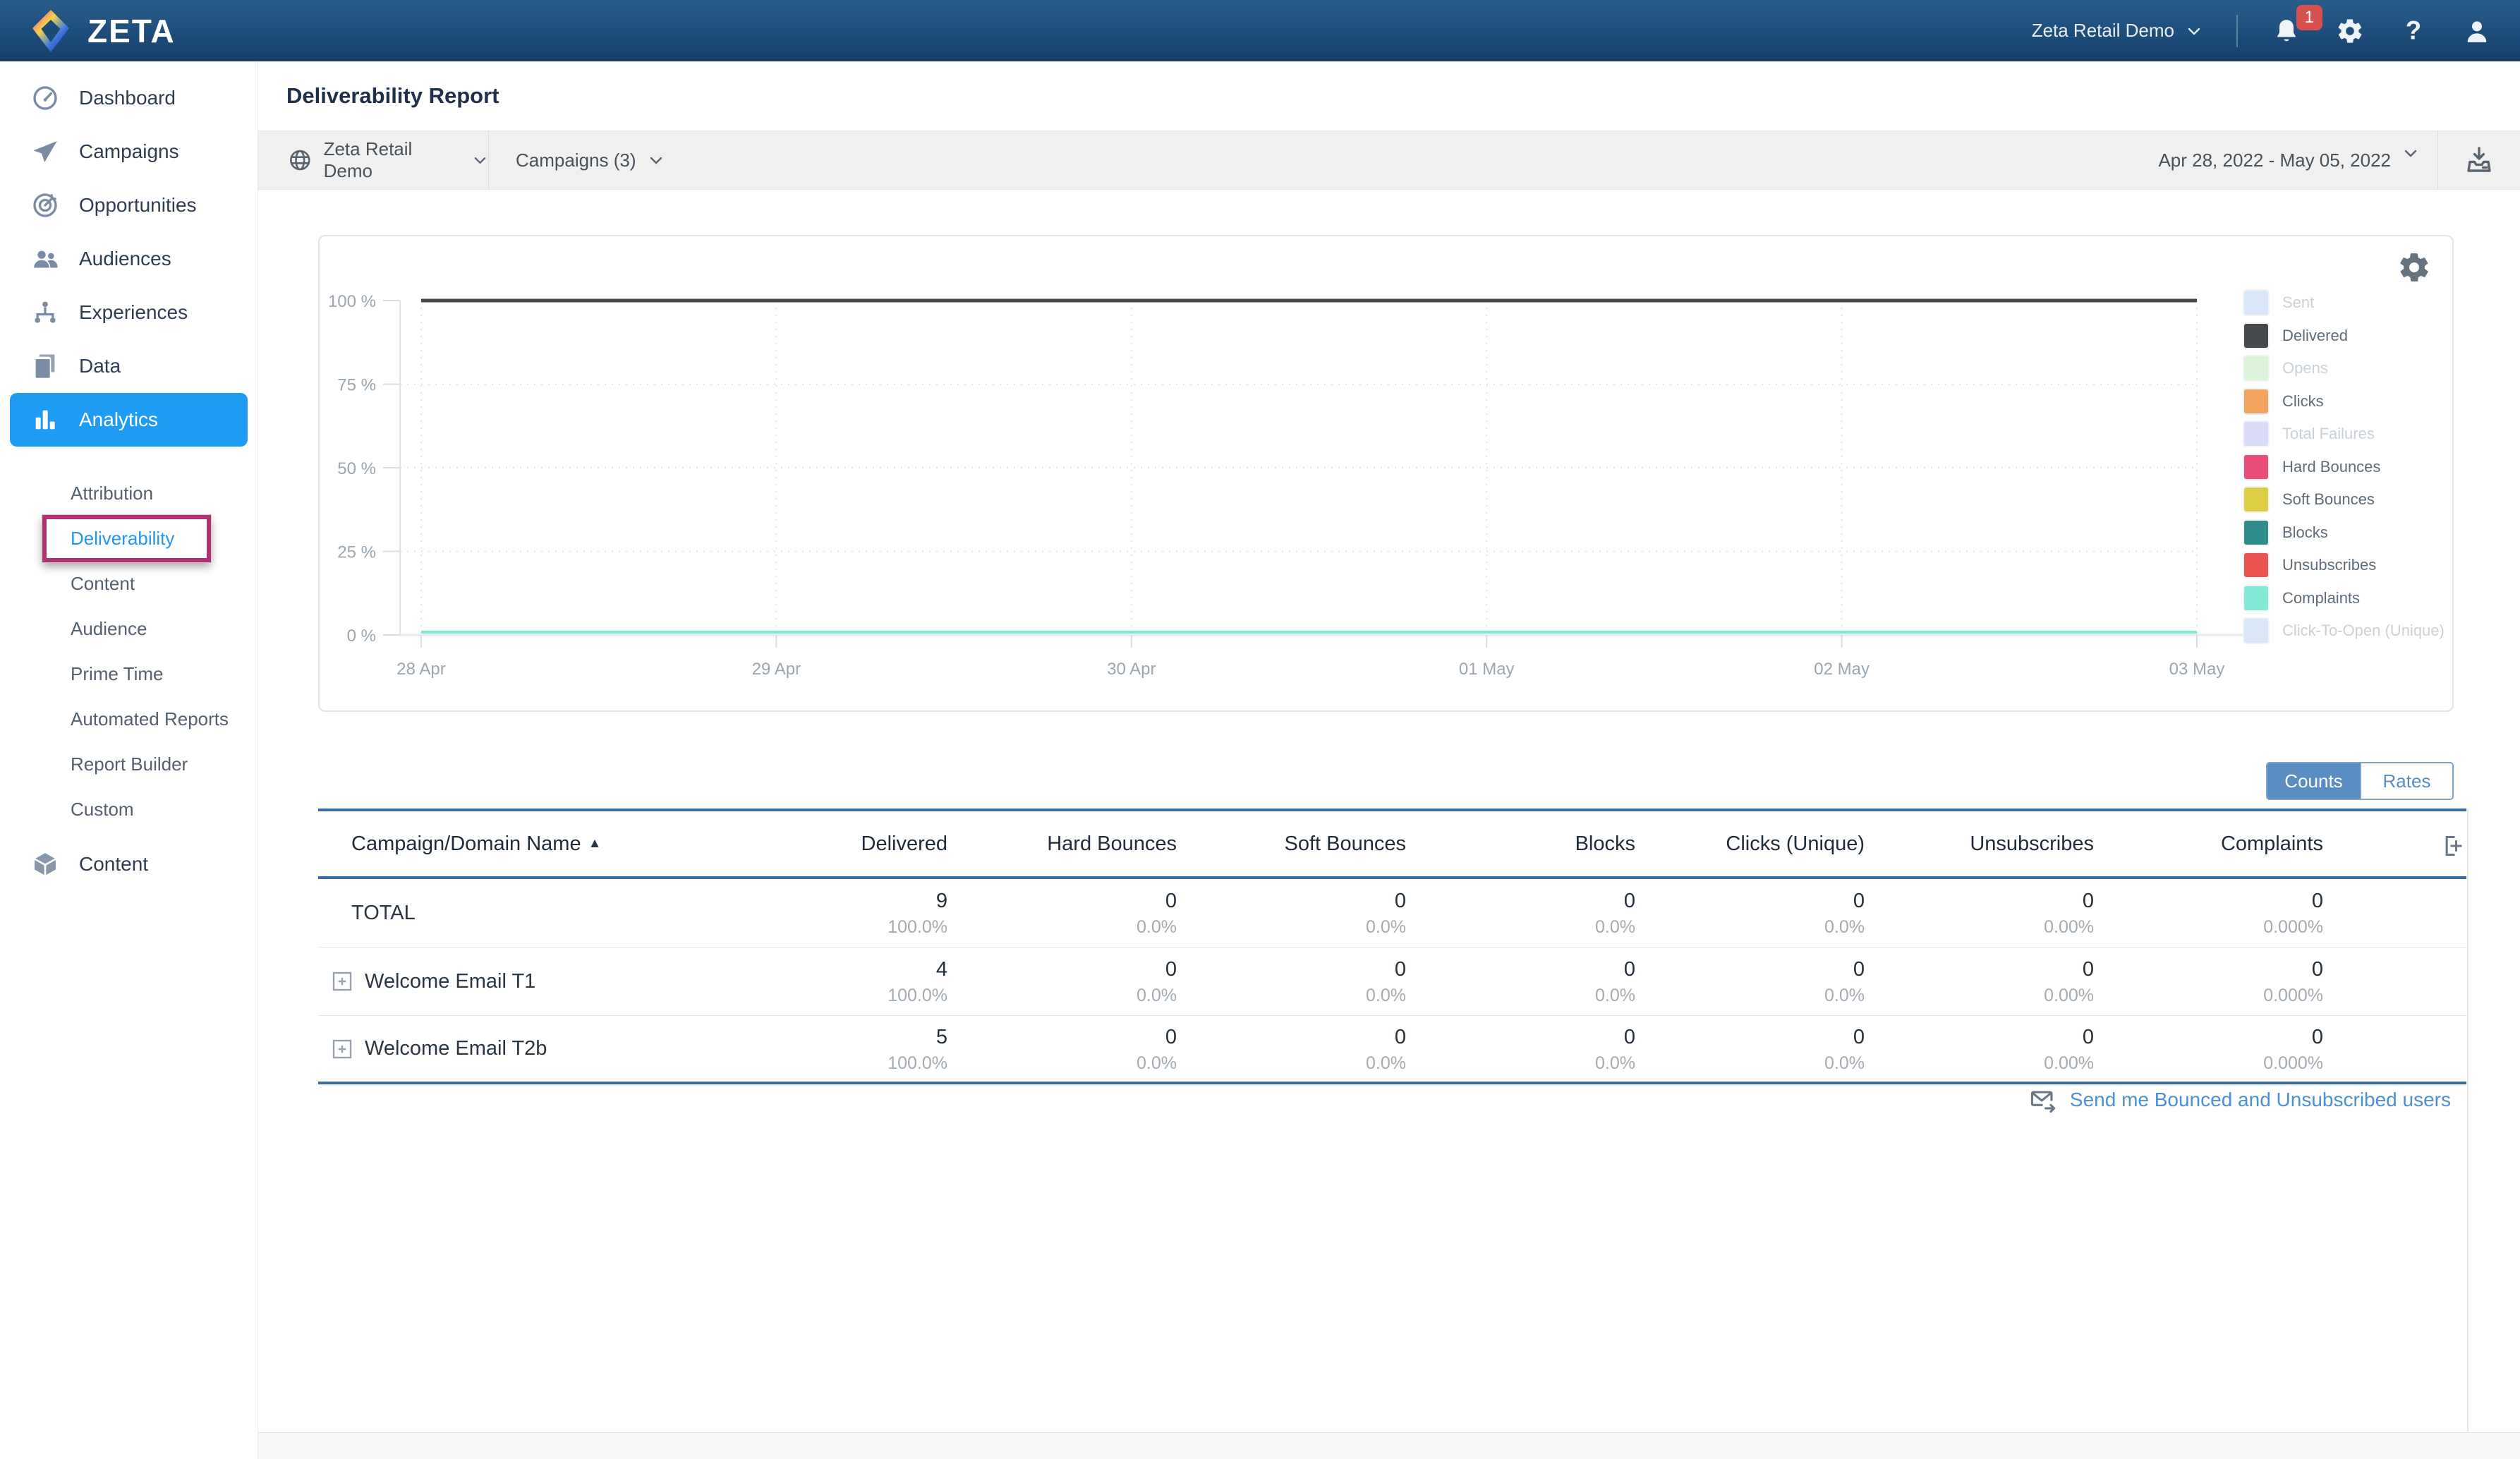  I want to click on notifications-button: 1, so click(2297, 25).